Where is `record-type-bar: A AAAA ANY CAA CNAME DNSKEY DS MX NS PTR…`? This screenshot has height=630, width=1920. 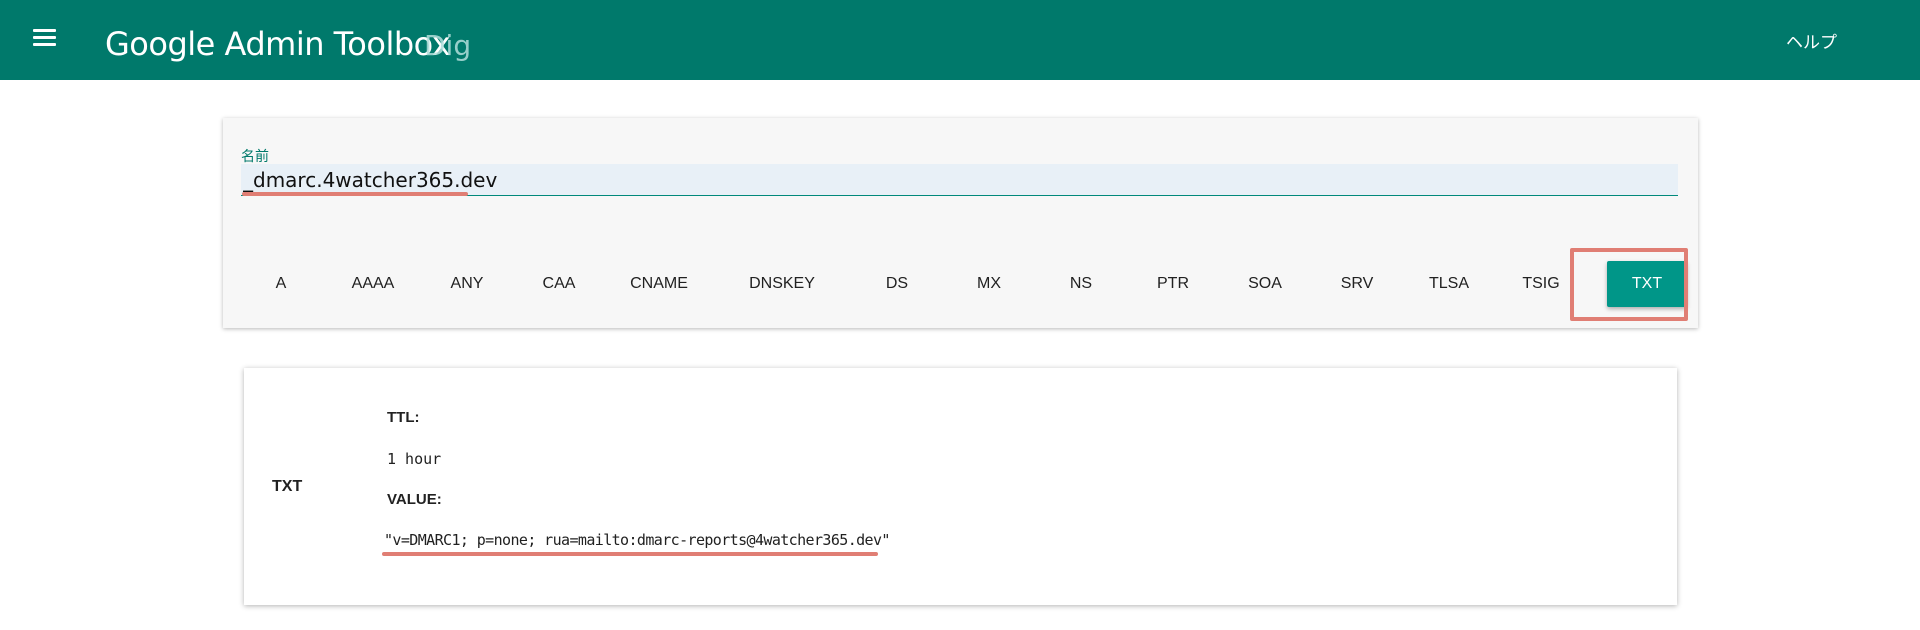
record-type-bar: A AAAA ANY CAA CNAME DNSKEY DS MX NS PTR… is located at coordinates (964, 285).